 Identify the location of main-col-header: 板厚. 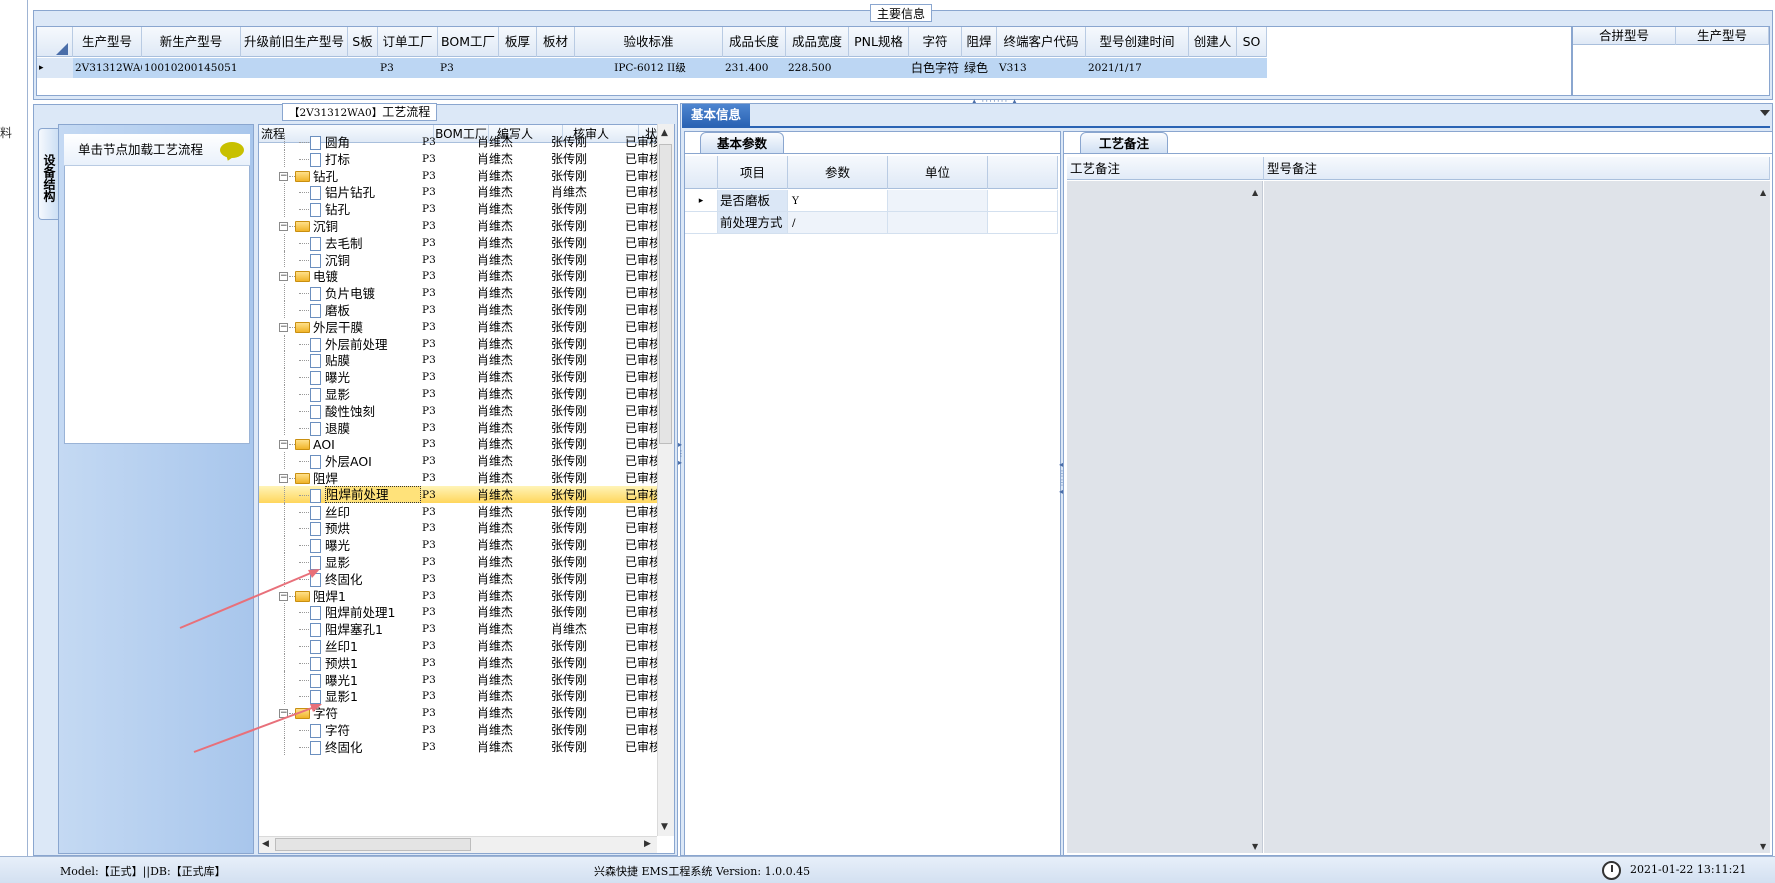
(518, 42).